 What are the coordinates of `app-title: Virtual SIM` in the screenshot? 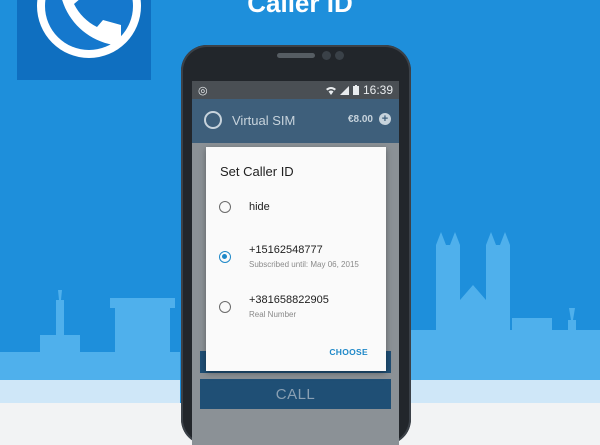 It's located at (264, 120).